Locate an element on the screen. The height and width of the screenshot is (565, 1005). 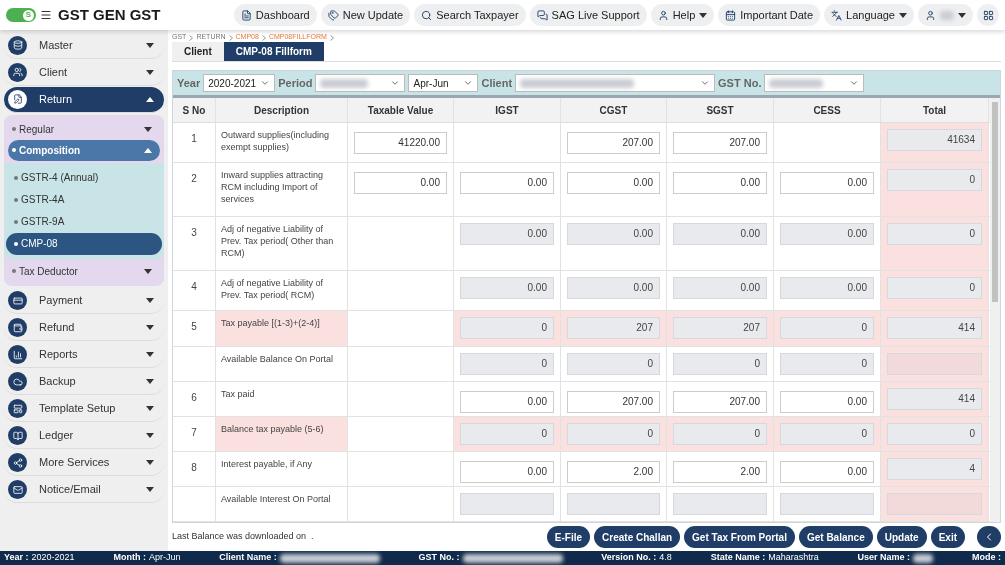
submenu-item: Composition is located at coordinates (84, 150).